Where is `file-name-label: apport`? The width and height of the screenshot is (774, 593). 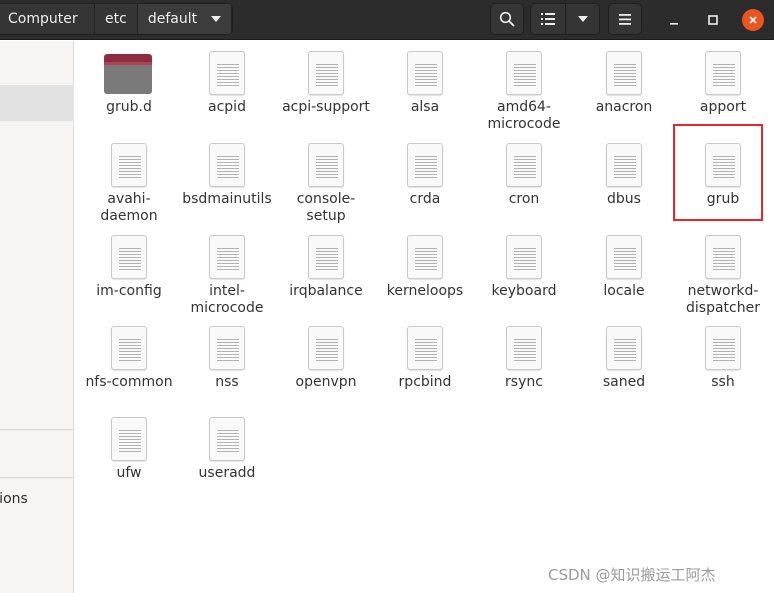
file-name-label: apport is located at coordinates (723, 107).